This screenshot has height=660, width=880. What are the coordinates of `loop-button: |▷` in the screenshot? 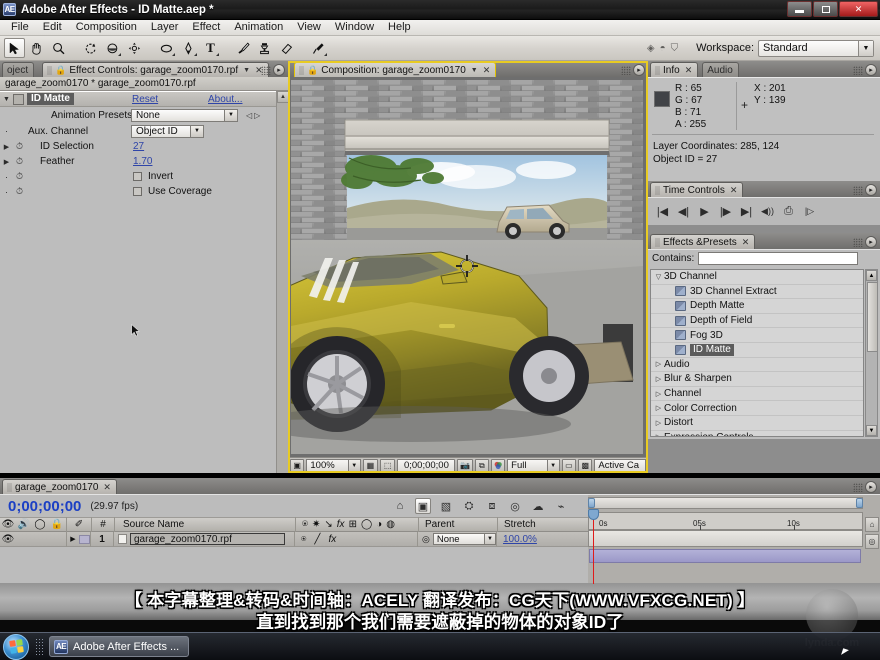 It's located at (809, 211).